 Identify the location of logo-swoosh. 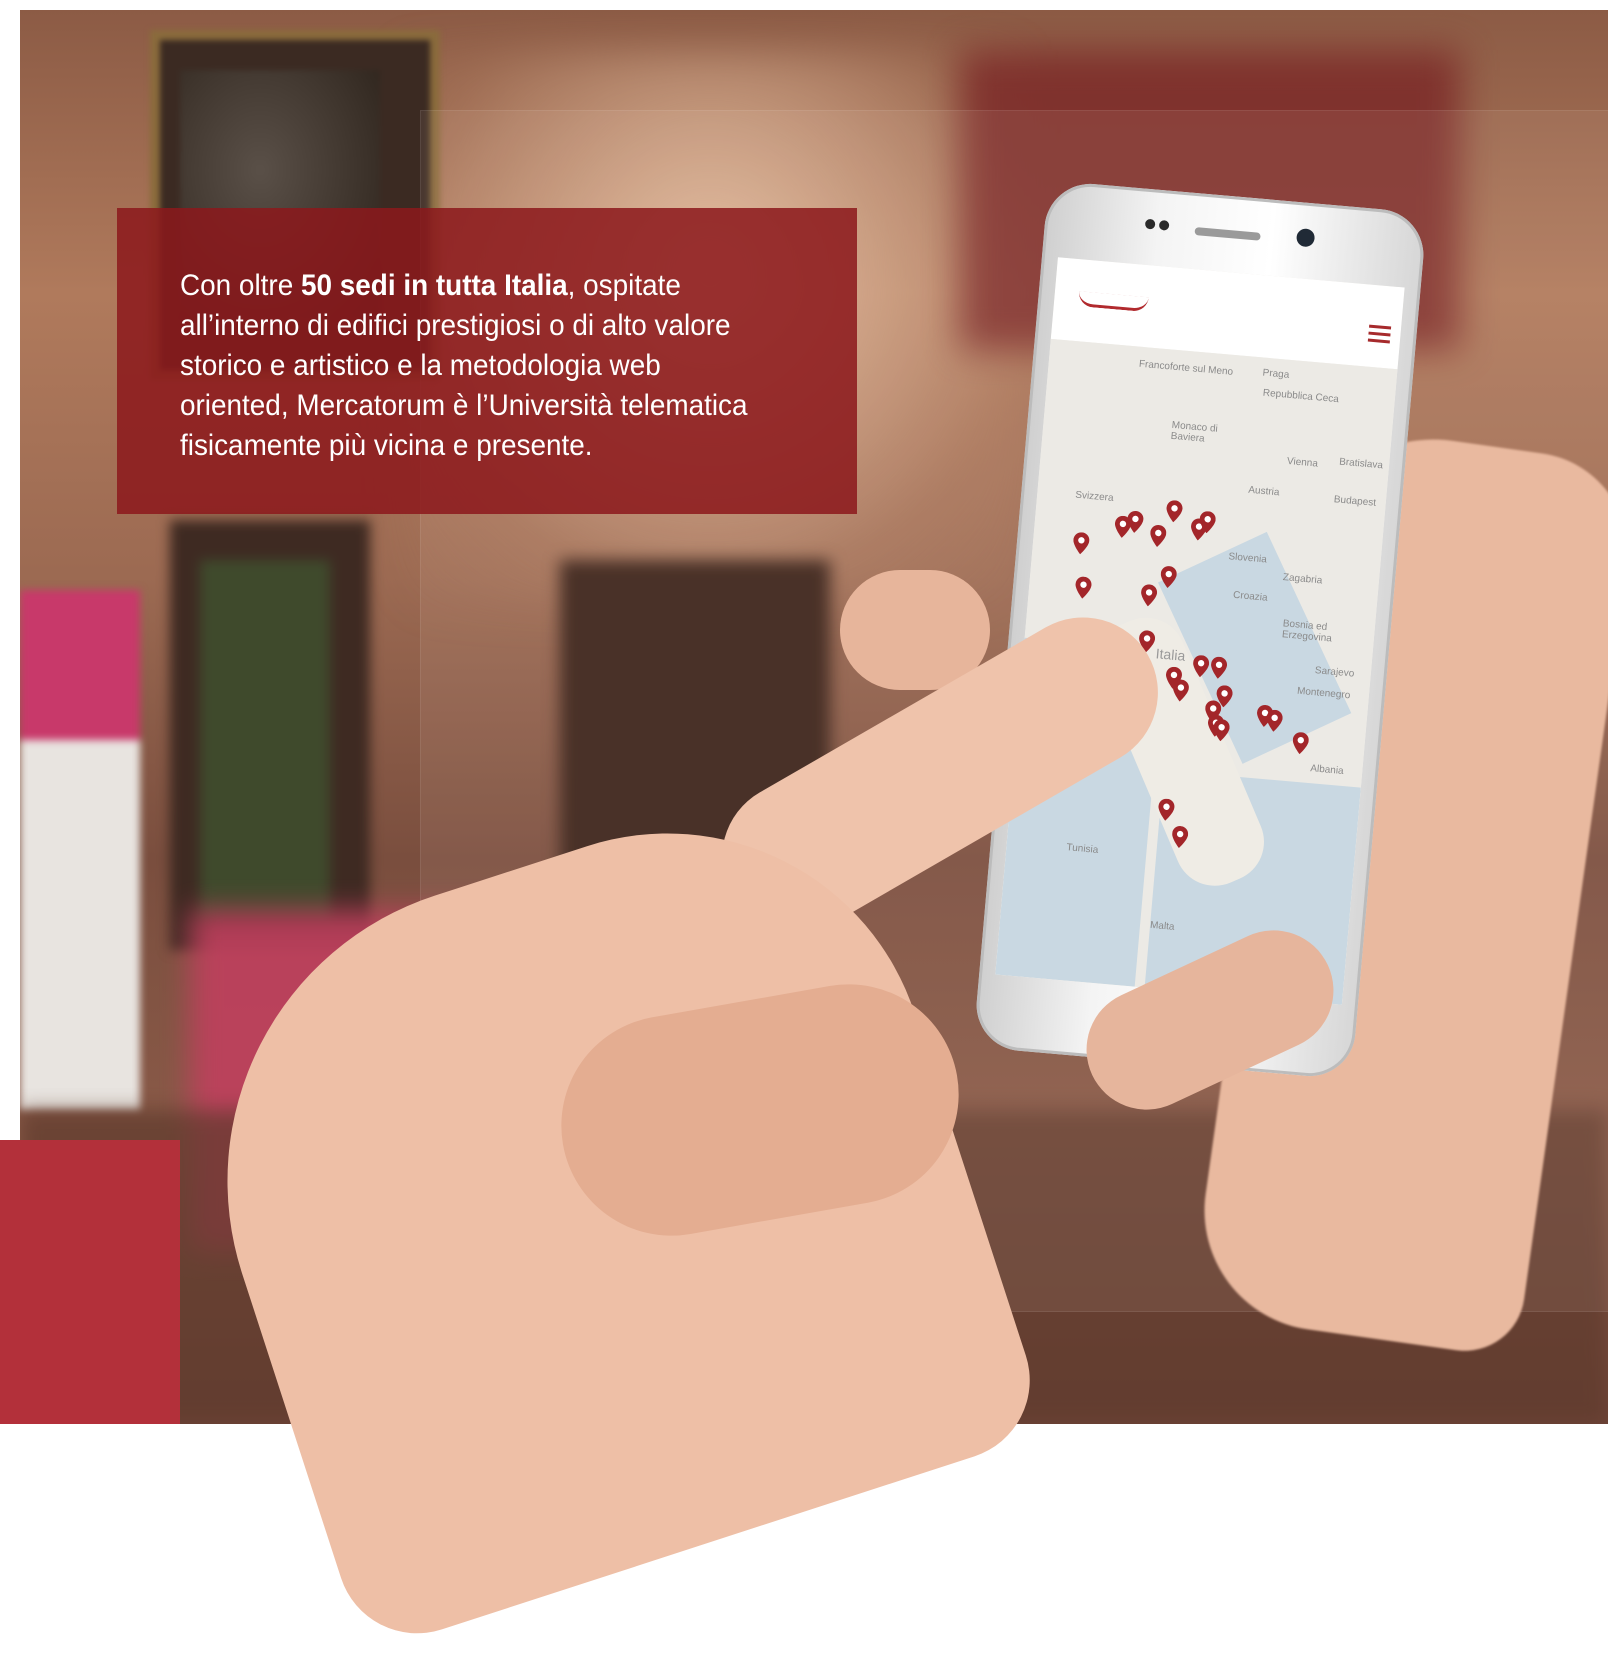
(1113, 302).